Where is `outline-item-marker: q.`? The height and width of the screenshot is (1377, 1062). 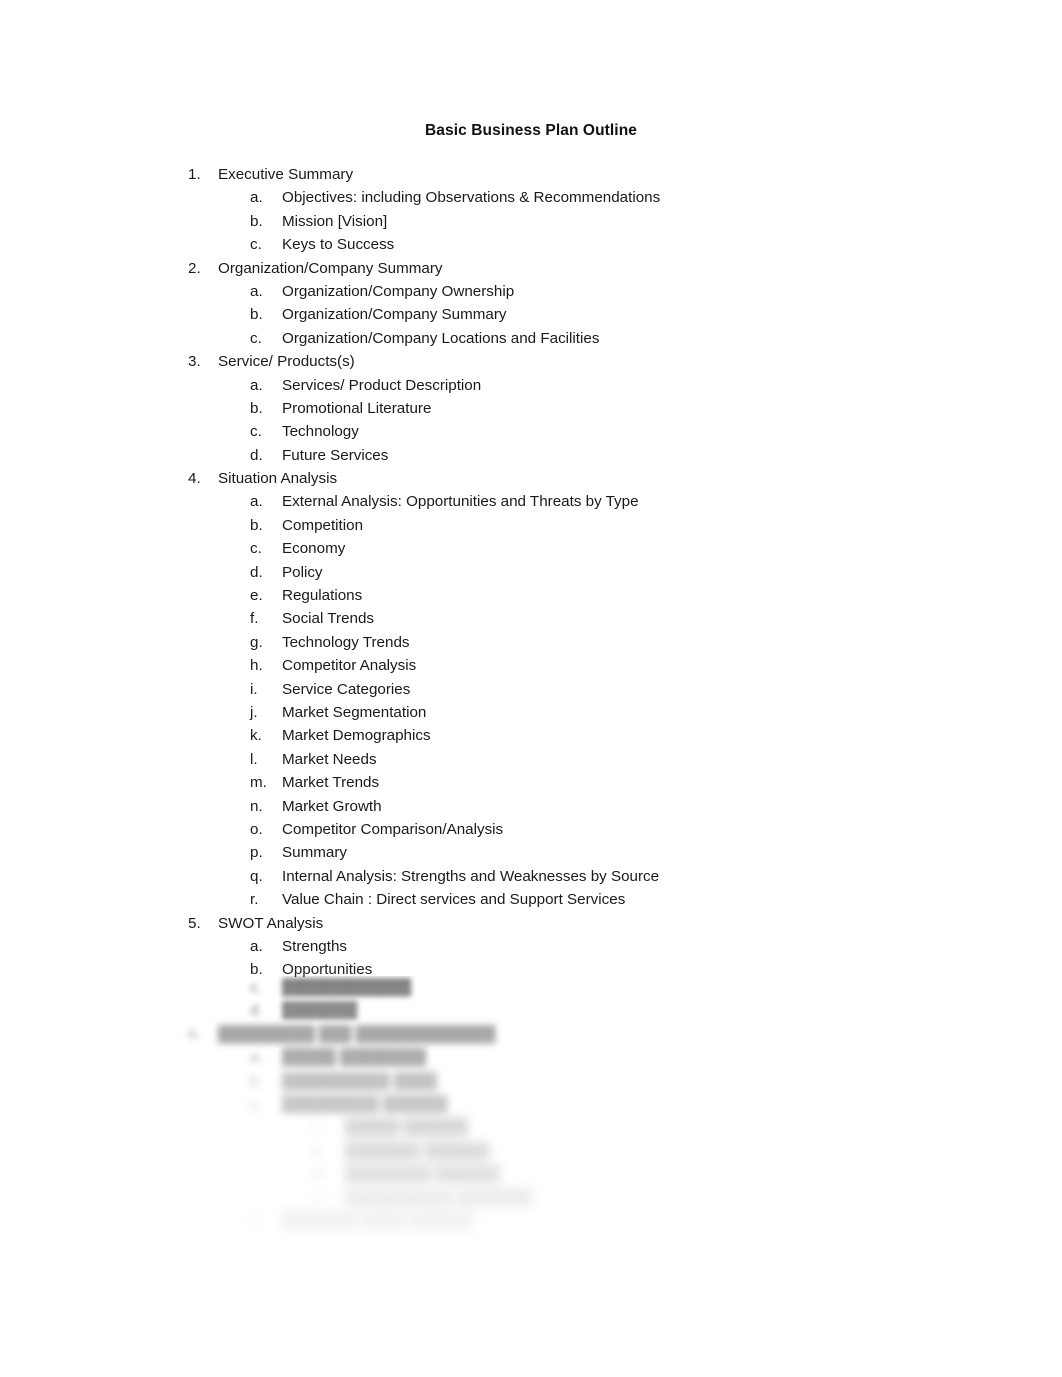 outline-item-marker: q. is located at coordinates (256, 876).